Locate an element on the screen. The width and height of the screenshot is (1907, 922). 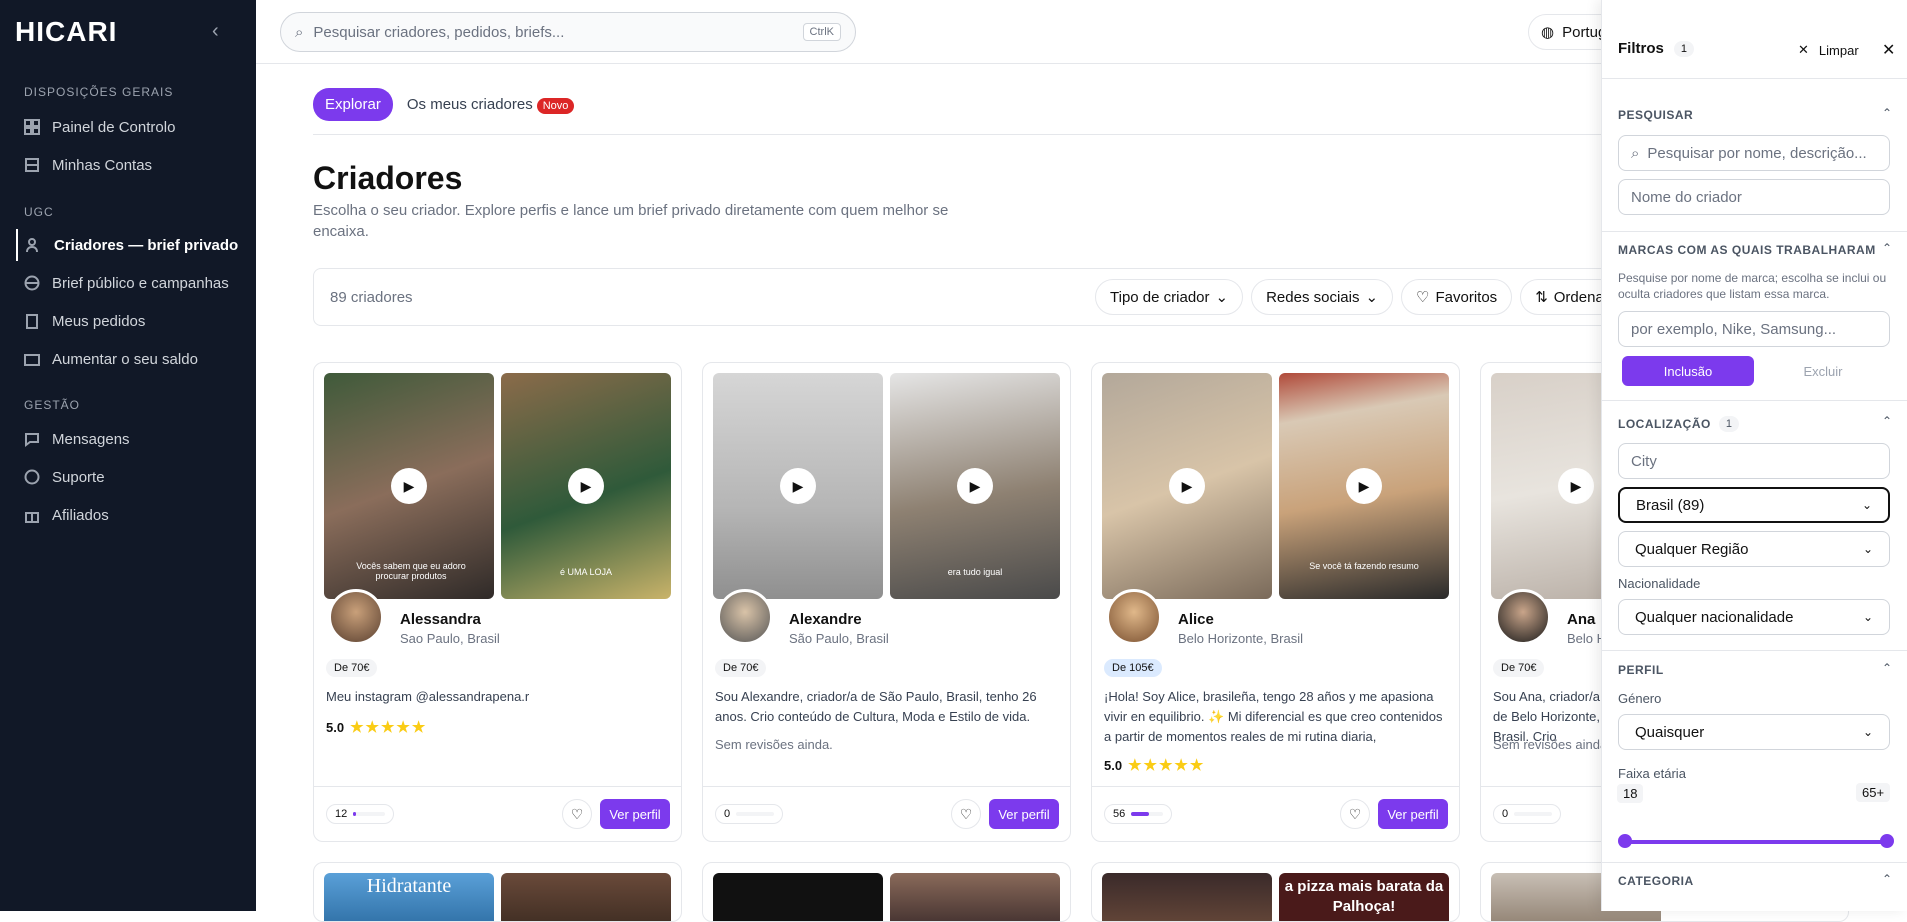
nationality-select: Qualquer nacionalidade ⌄ is located at coordinates (1754, 617).